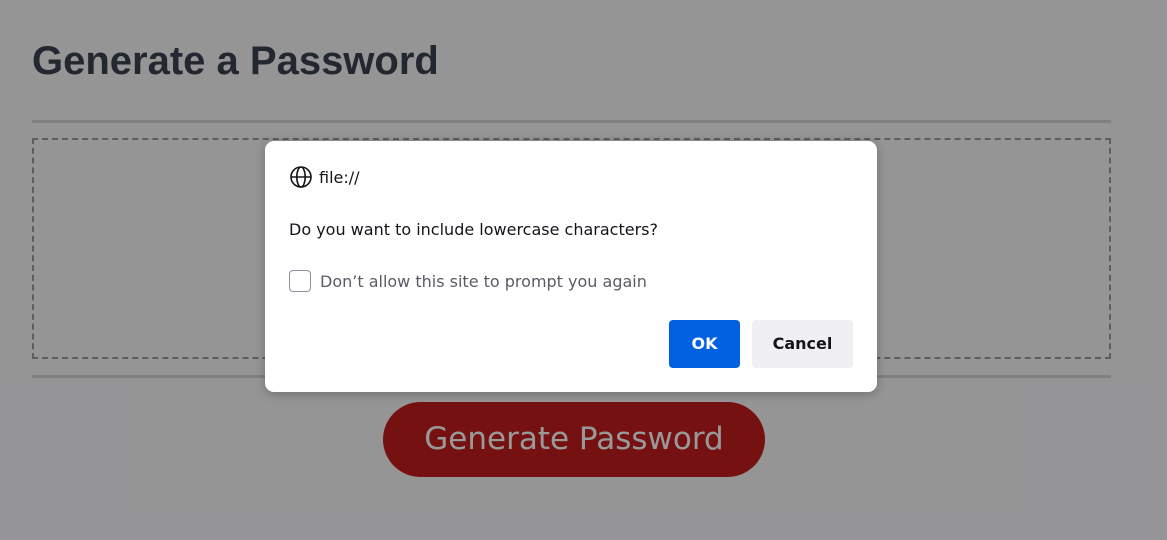 The height and width of the screenshot is (540, 1167). What do you see at coordinates (802, 344) in the screenshot?
I see `cancel-button: Cancel` at bounding box center [802, 344].